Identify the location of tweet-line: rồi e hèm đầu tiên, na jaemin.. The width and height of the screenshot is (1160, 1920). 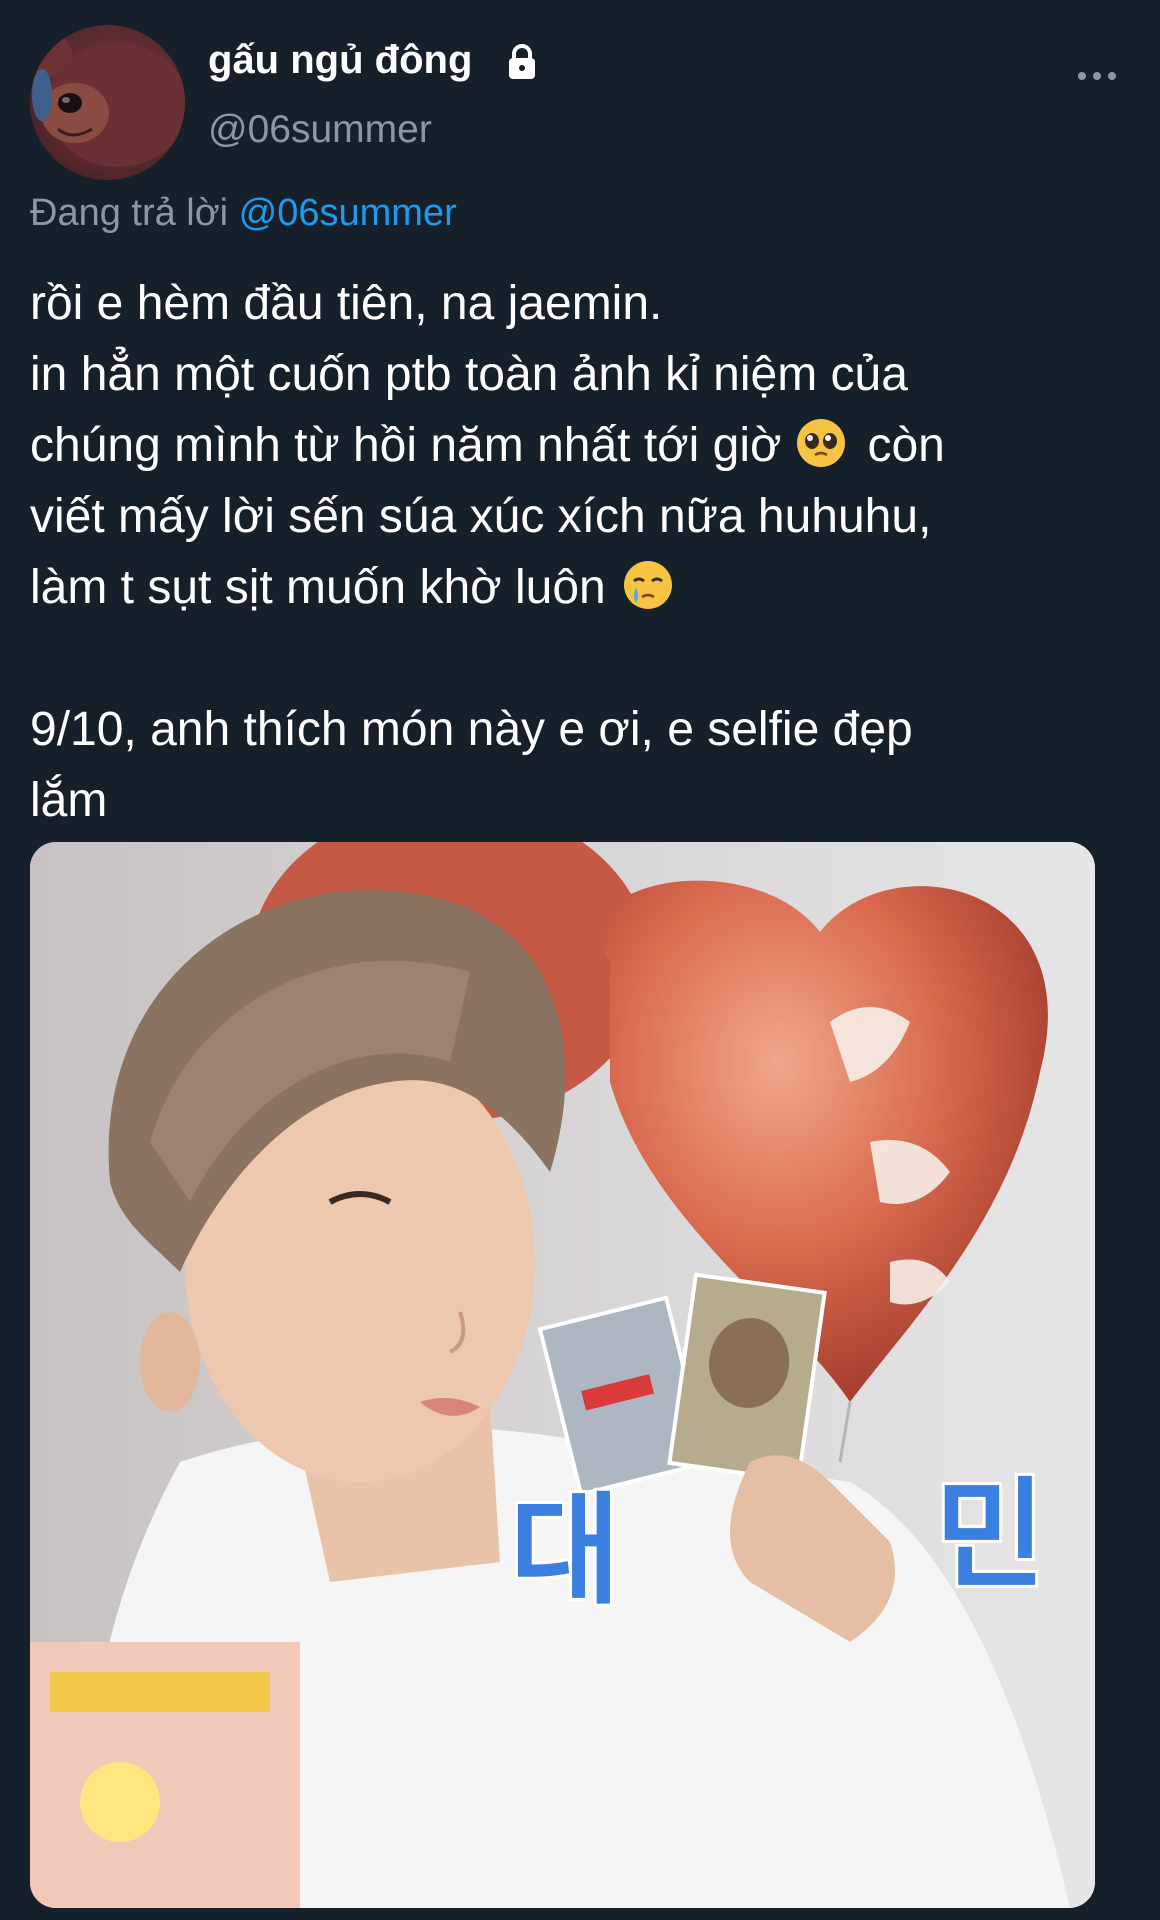
(346, 303).